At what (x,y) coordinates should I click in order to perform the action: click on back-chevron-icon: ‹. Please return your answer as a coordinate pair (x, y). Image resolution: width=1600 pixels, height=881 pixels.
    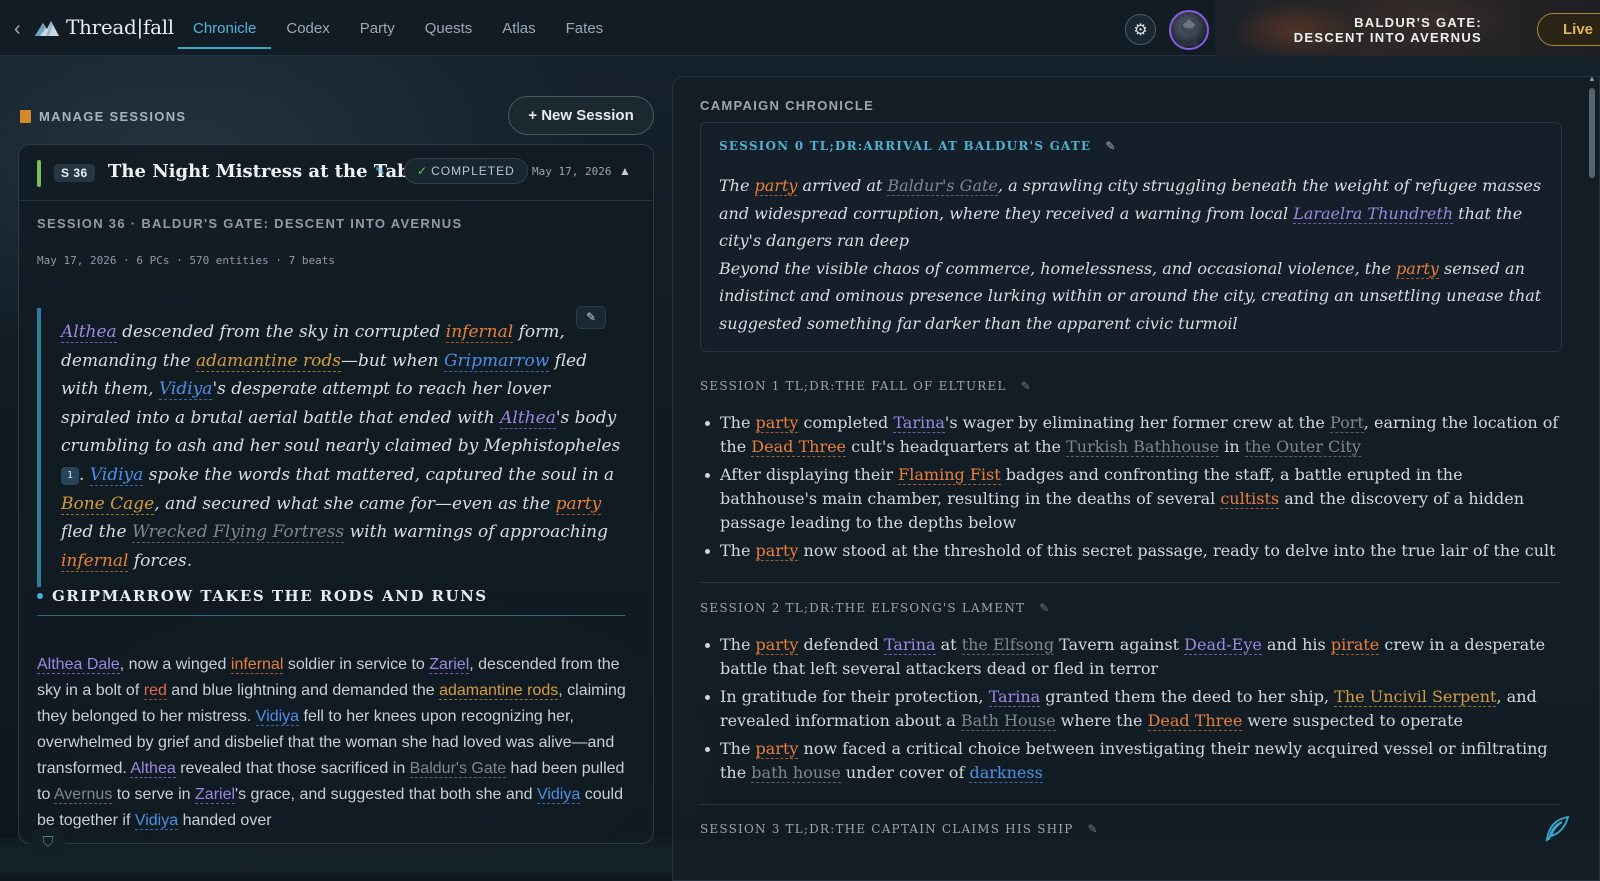
    Looking at the image, I should click on (17, 29).